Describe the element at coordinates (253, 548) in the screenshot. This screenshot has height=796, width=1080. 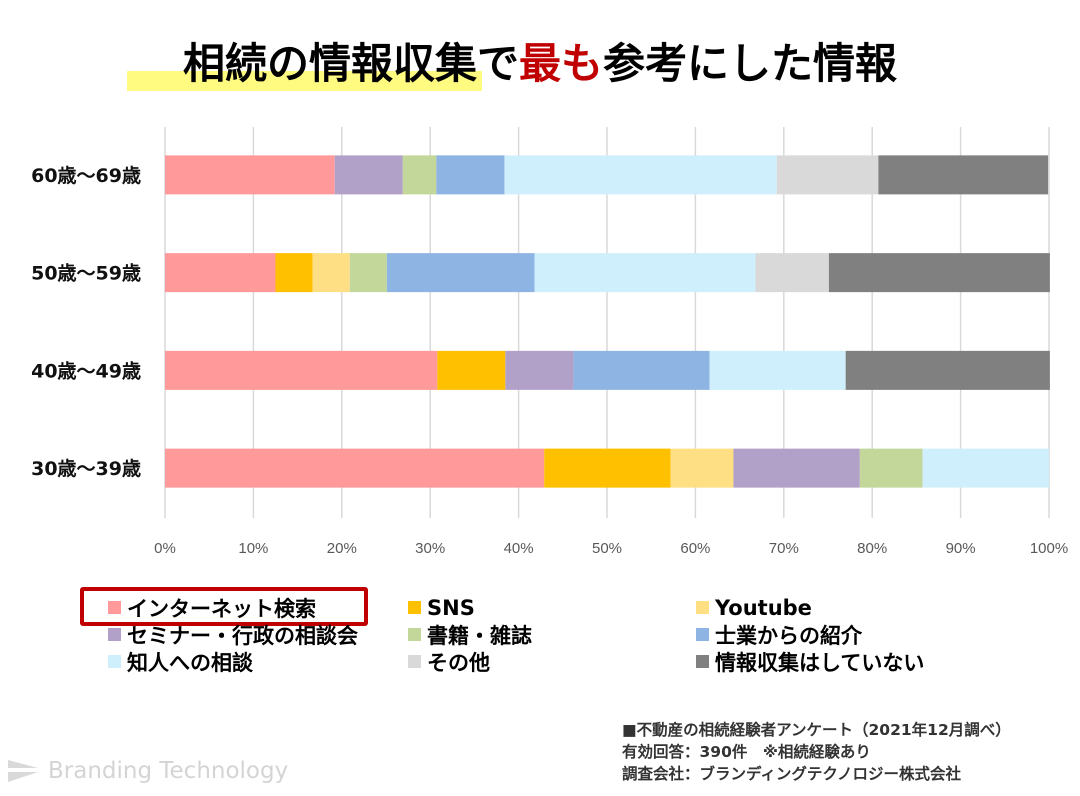
I see `x-tick-label: 10%` at that location.